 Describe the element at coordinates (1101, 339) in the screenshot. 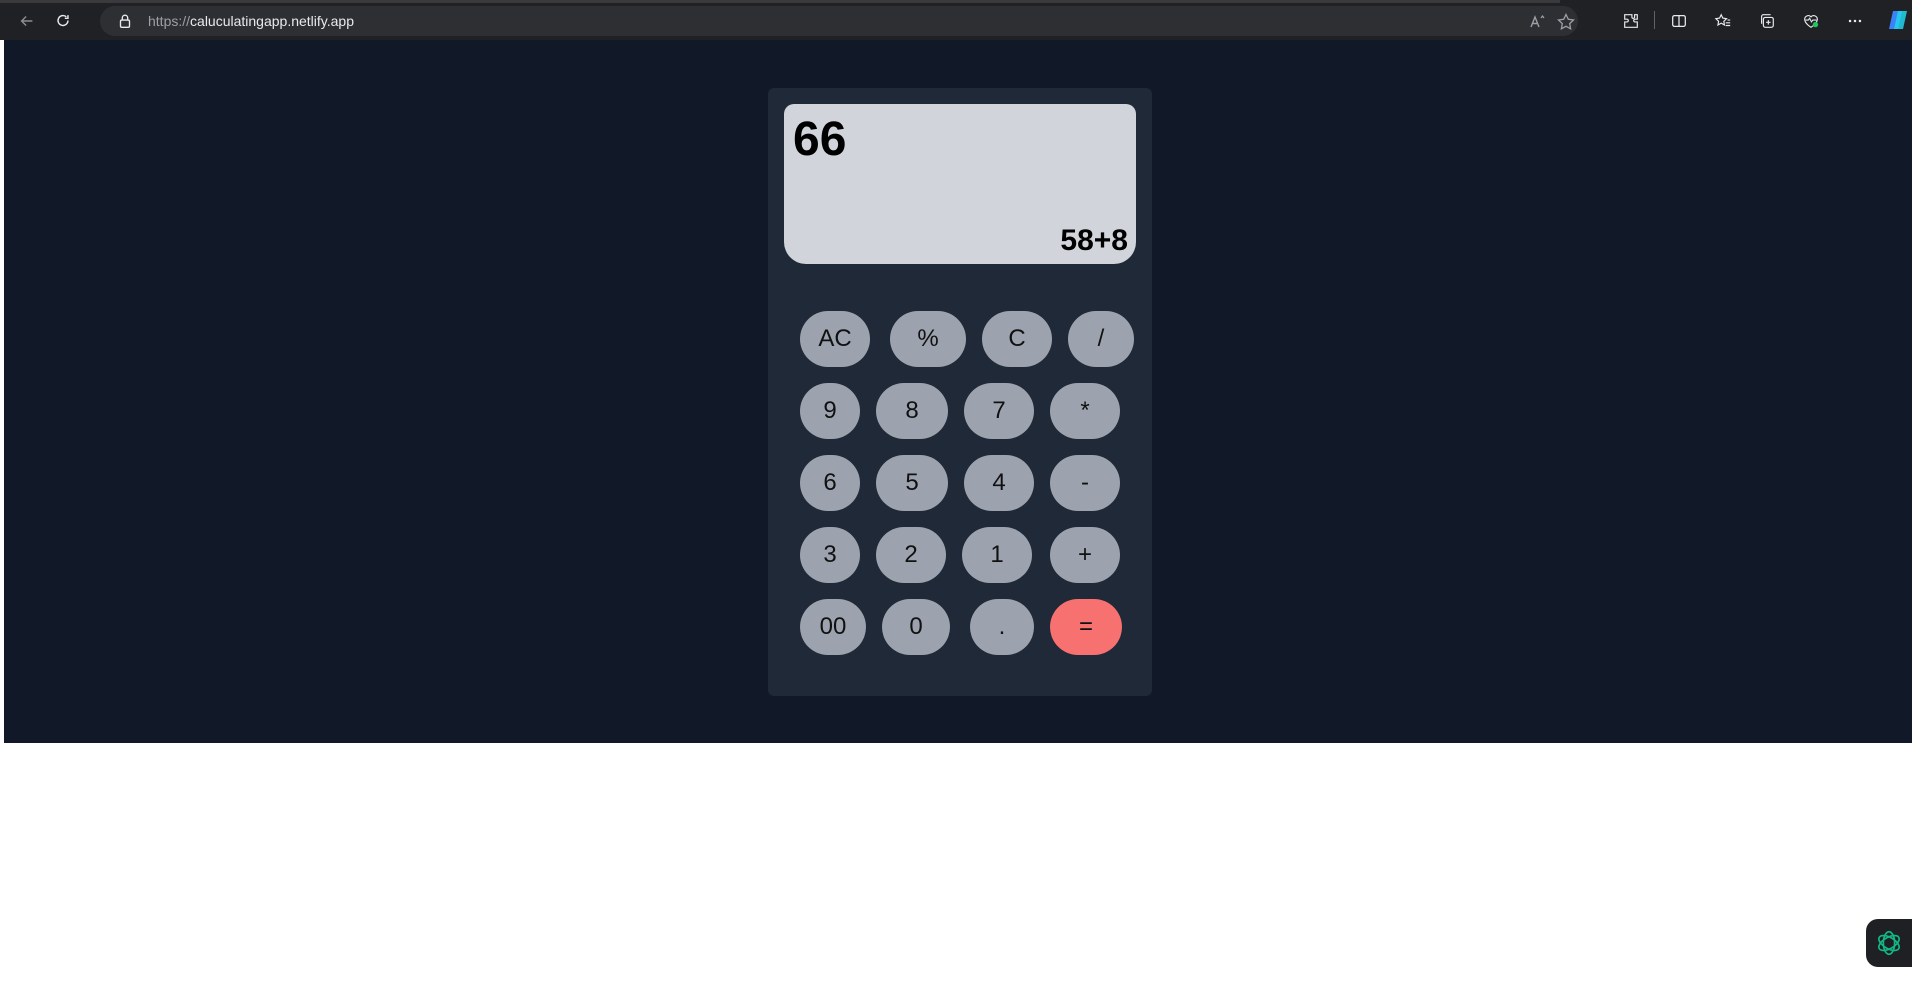

I see `divide-button: /` at that location.